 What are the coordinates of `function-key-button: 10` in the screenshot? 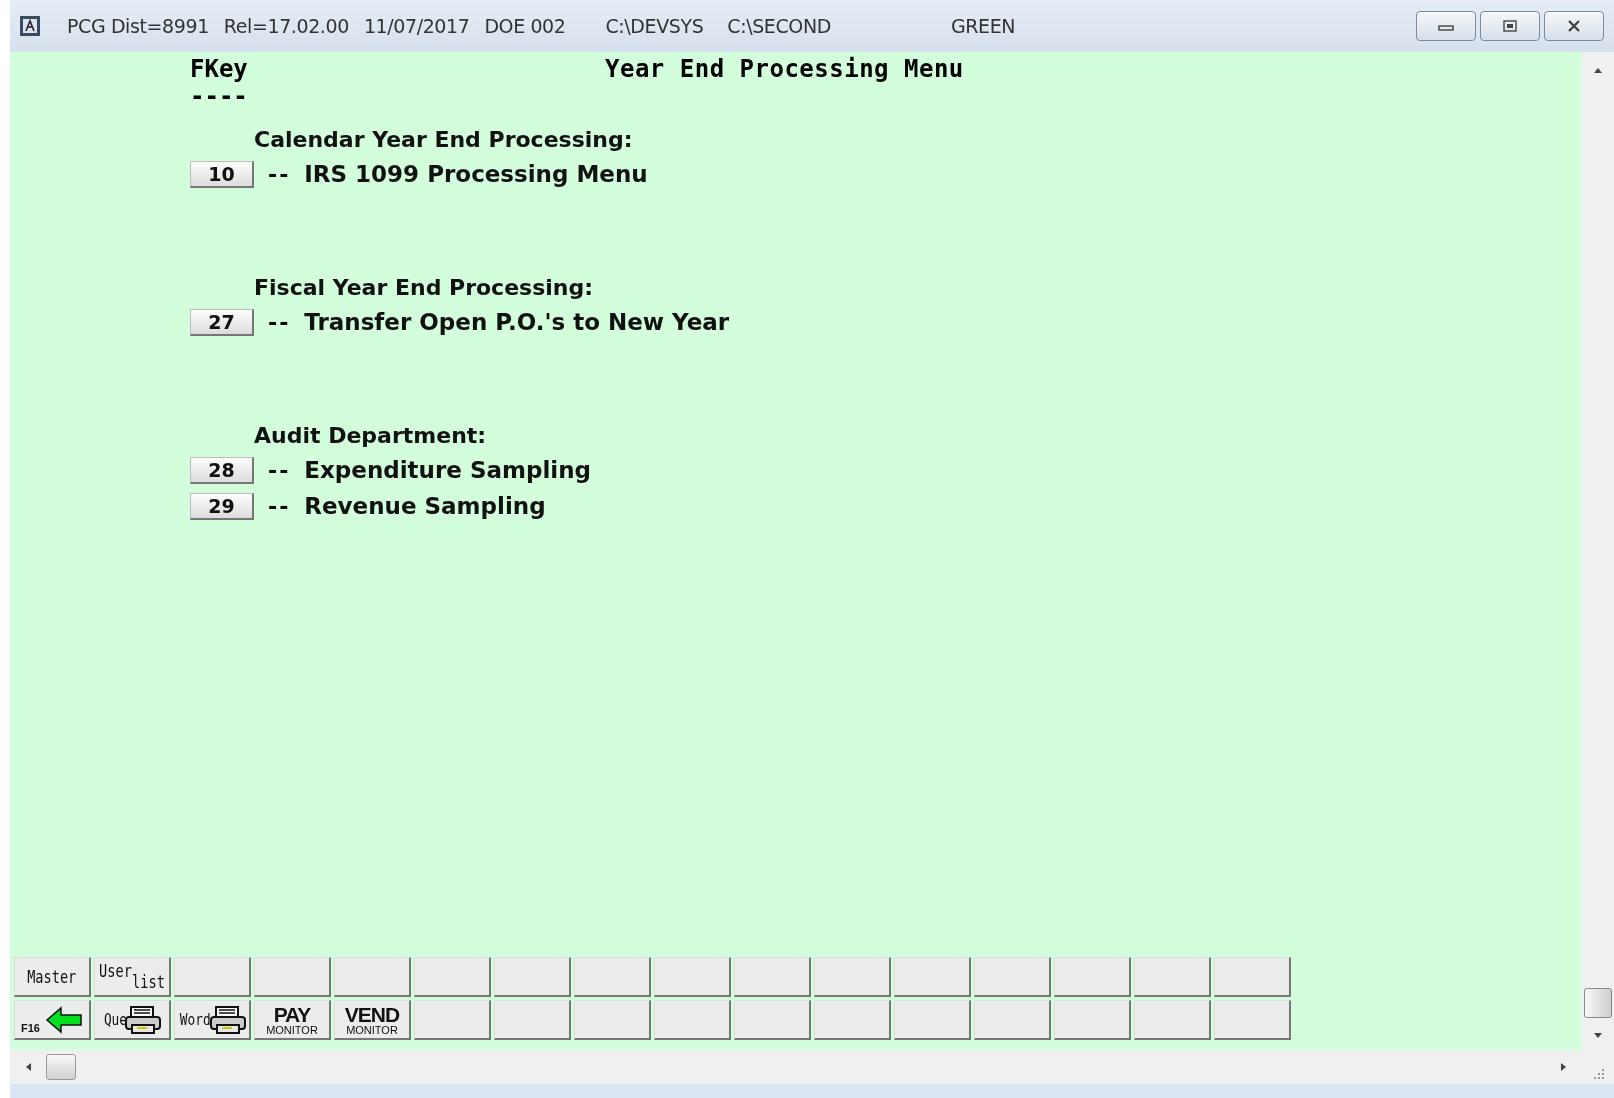 It's located at (222, 174).